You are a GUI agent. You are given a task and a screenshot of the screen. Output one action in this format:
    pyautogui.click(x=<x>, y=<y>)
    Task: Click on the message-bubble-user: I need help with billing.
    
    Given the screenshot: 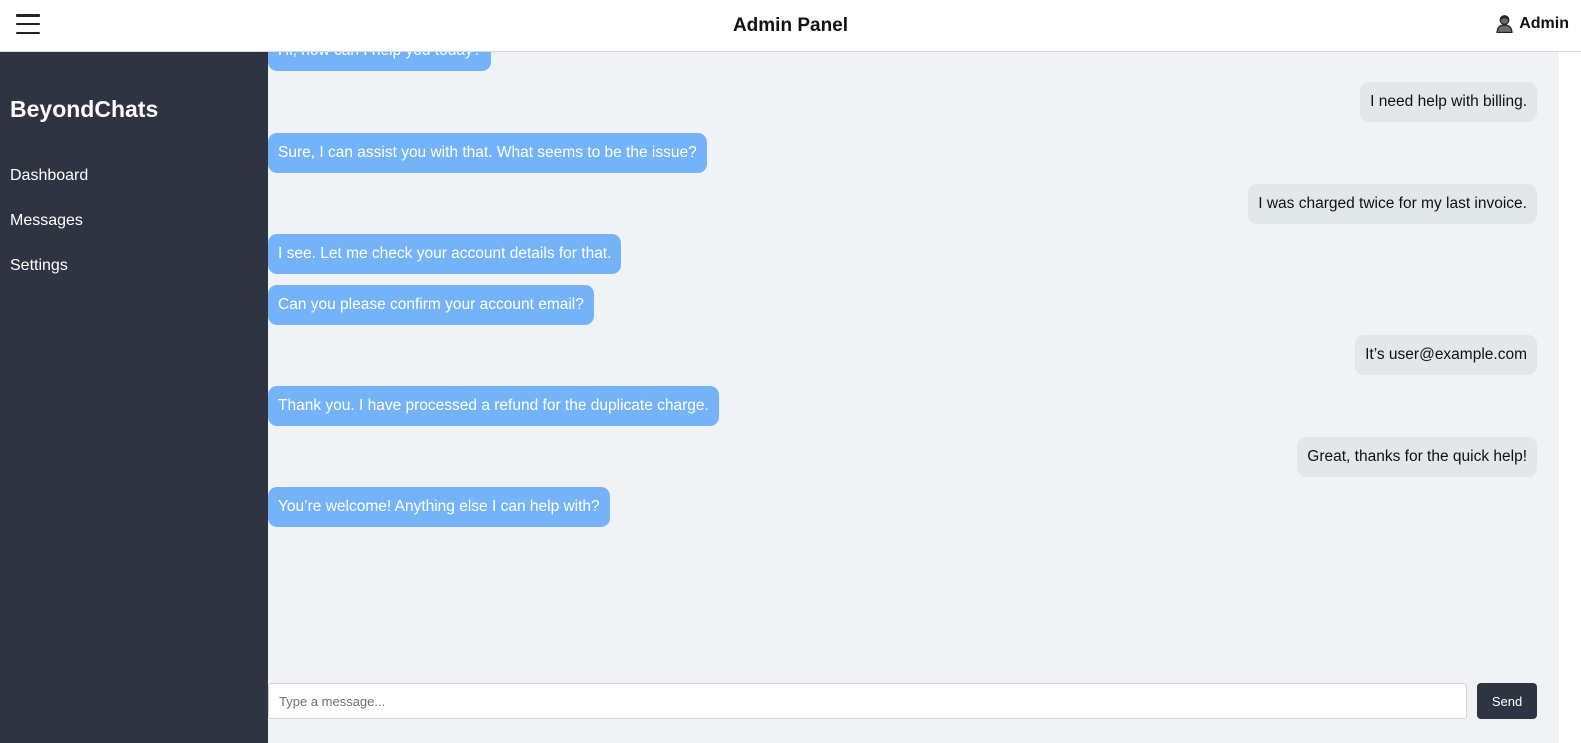 What is the action you would take?
    pyautogui.click(x=1448, y=102)
    